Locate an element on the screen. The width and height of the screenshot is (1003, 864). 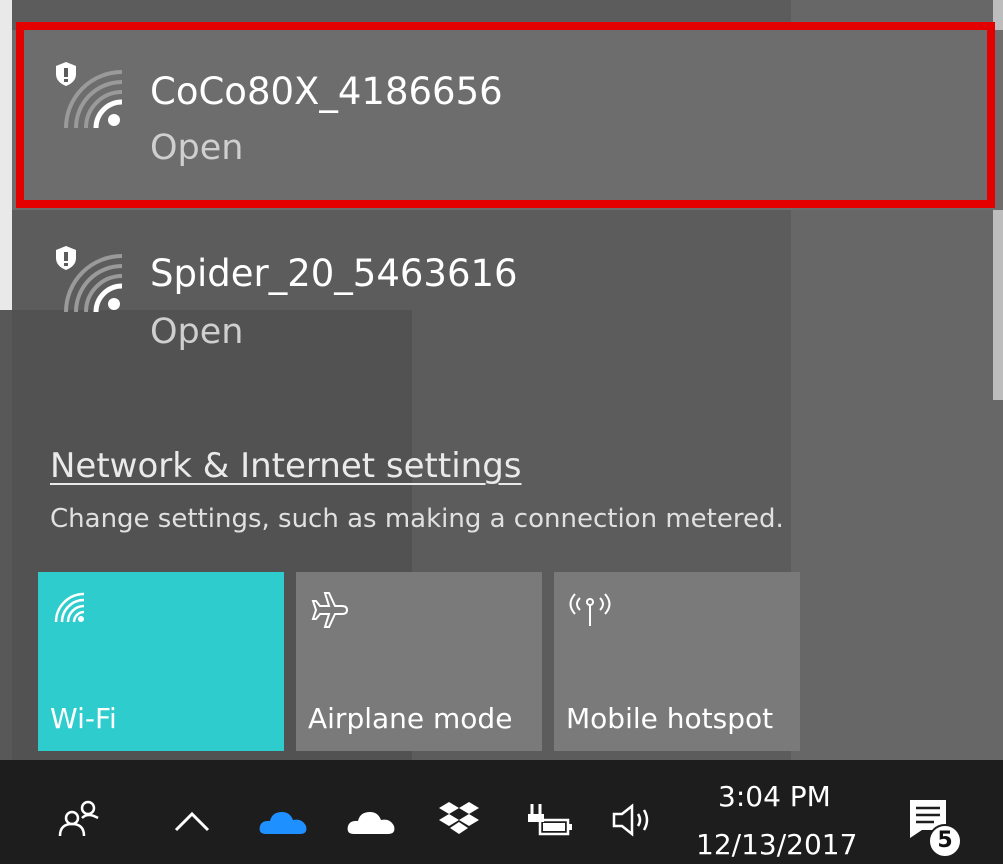
mobile-hotspot-tile: Mobile hotspot is located at coordinates (677, 661).